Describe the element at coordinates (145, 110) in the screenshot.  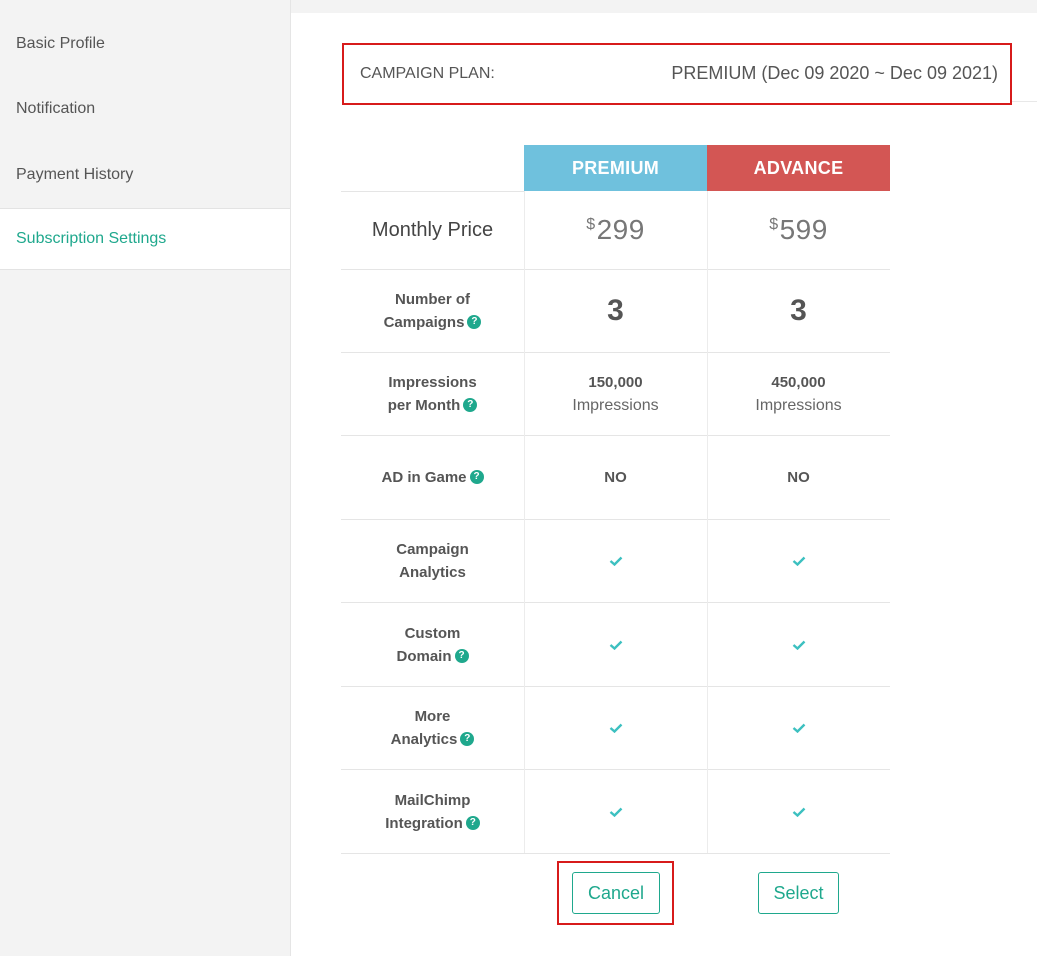
I see `sidebar-item-notification: Notification` at that location.